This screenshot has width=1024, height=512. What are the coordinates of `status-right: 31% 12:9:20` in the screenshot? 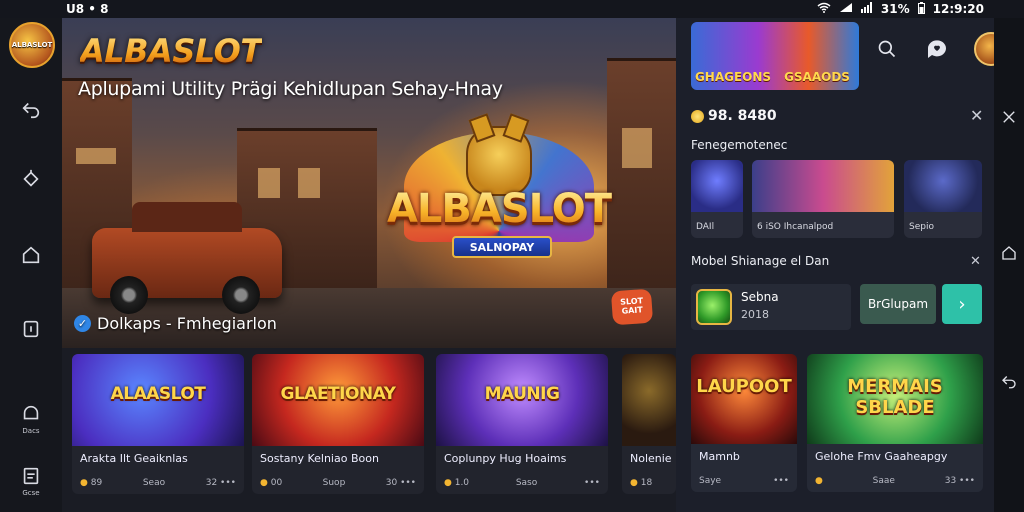 It's located at (900, 9).